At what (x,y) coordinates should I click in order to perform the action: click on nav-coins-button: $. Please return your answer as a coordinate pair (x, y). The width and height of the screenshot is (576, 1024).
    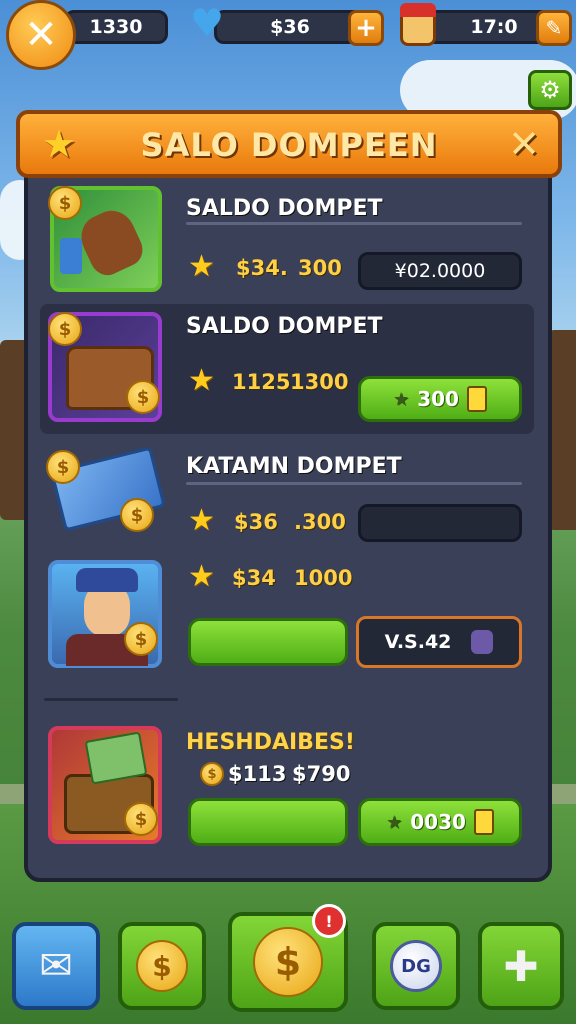
    Looking at the image, I should click on (162, 966).